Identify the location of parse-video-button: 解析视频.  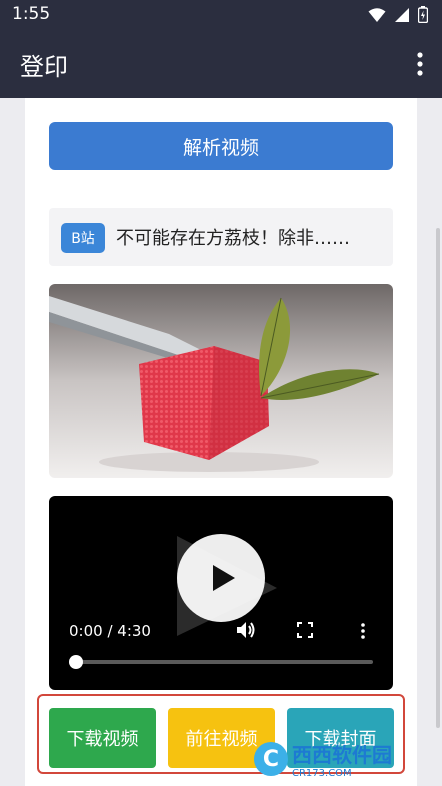
(221, 146).